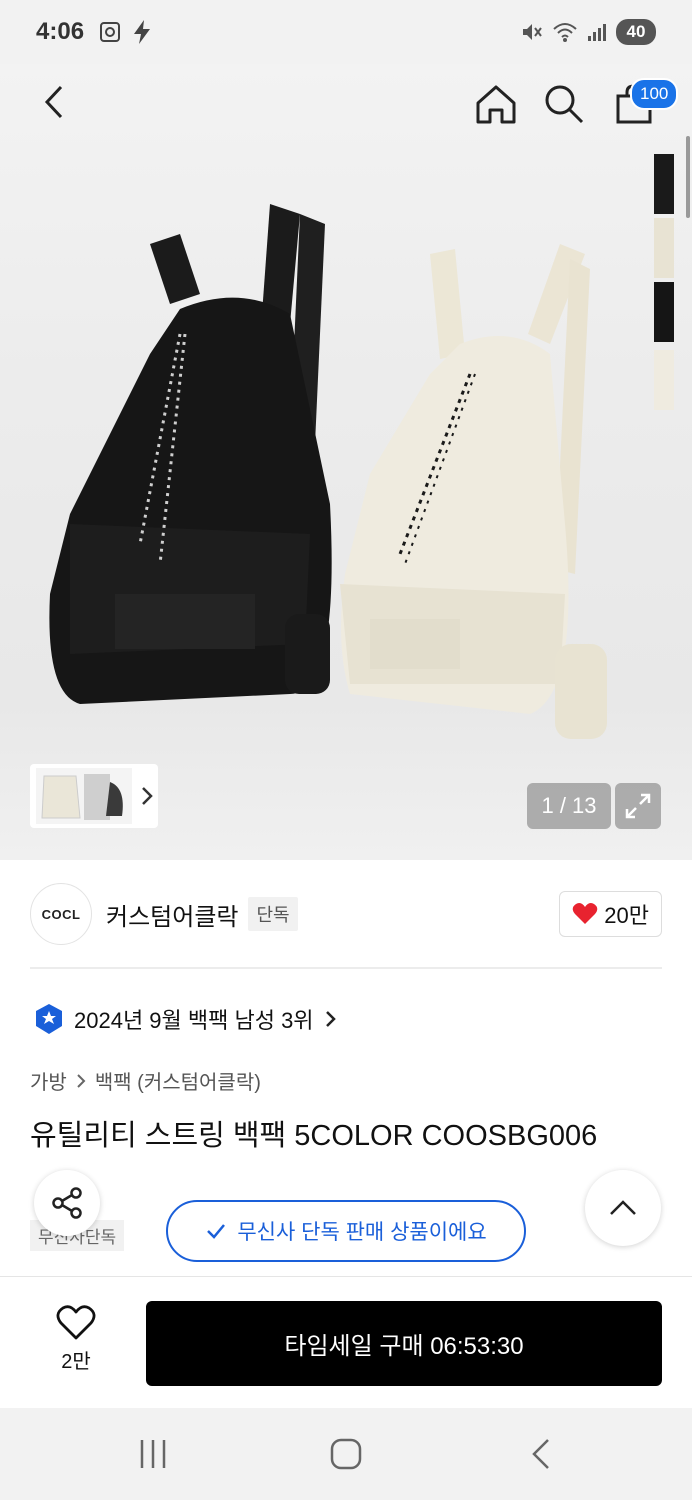  I want to click on chevron-up-icon, so click(623, 1207).